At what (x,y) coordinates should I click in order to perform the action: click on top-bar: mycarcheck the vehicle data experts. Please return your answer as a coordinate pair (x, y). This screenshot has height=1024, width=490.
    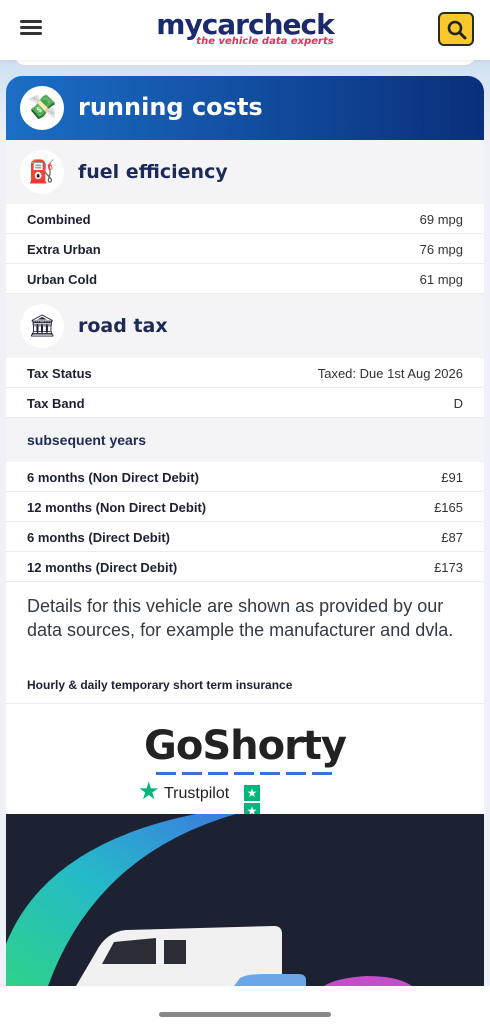
    Looking at the image, I should click on (245, 30).